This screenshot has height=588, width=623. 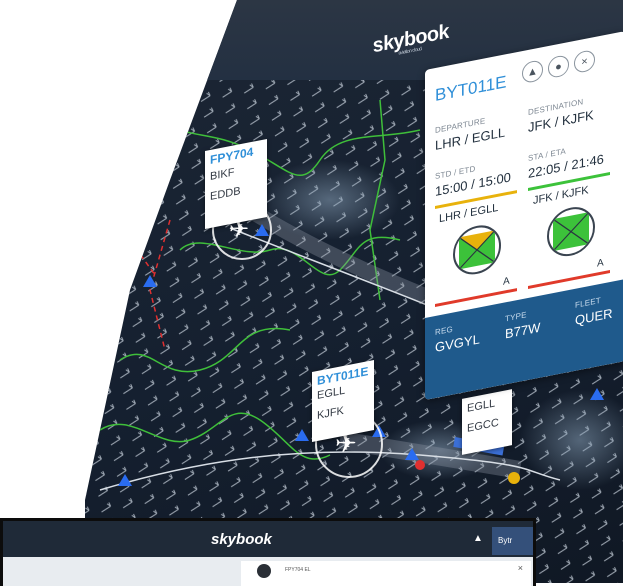 I want to click on flight-map-label: EGLL EGCC, so click(x=487, y=422).